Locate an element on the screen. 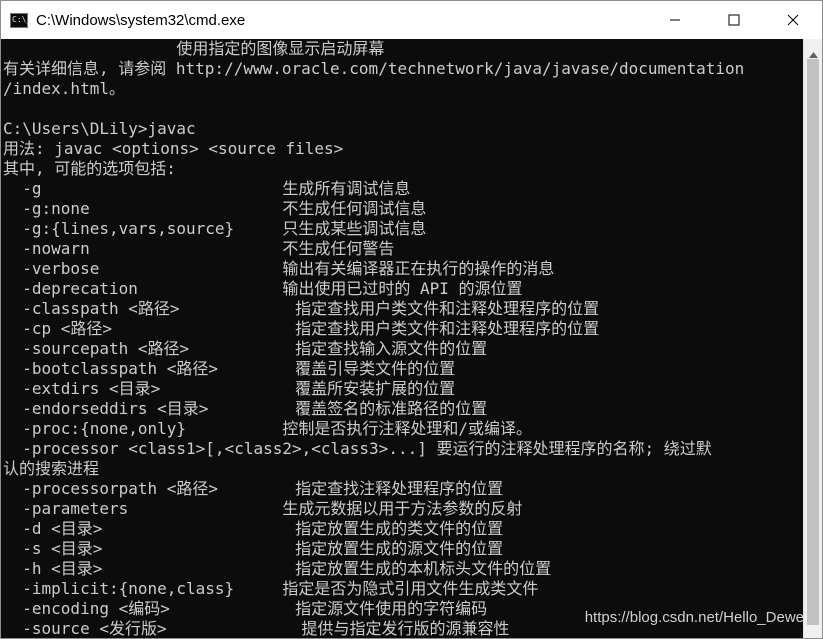  console-line: -deprecation 输出使用已过时的 API 的源位置 is located at coordinates (263, 288).